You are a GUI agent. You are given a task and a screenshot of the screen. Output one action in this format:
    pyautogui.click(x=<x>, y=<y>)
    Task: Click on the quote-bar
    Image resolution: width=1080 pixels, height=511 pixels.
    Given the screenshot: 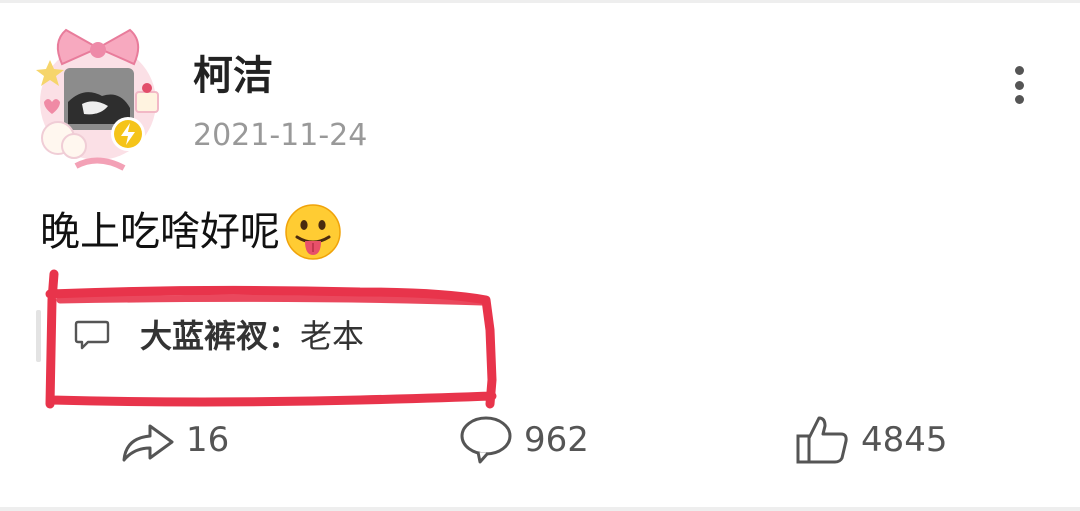 What is the action you would take?
    pyautogui.click(x=38, y=336)
    